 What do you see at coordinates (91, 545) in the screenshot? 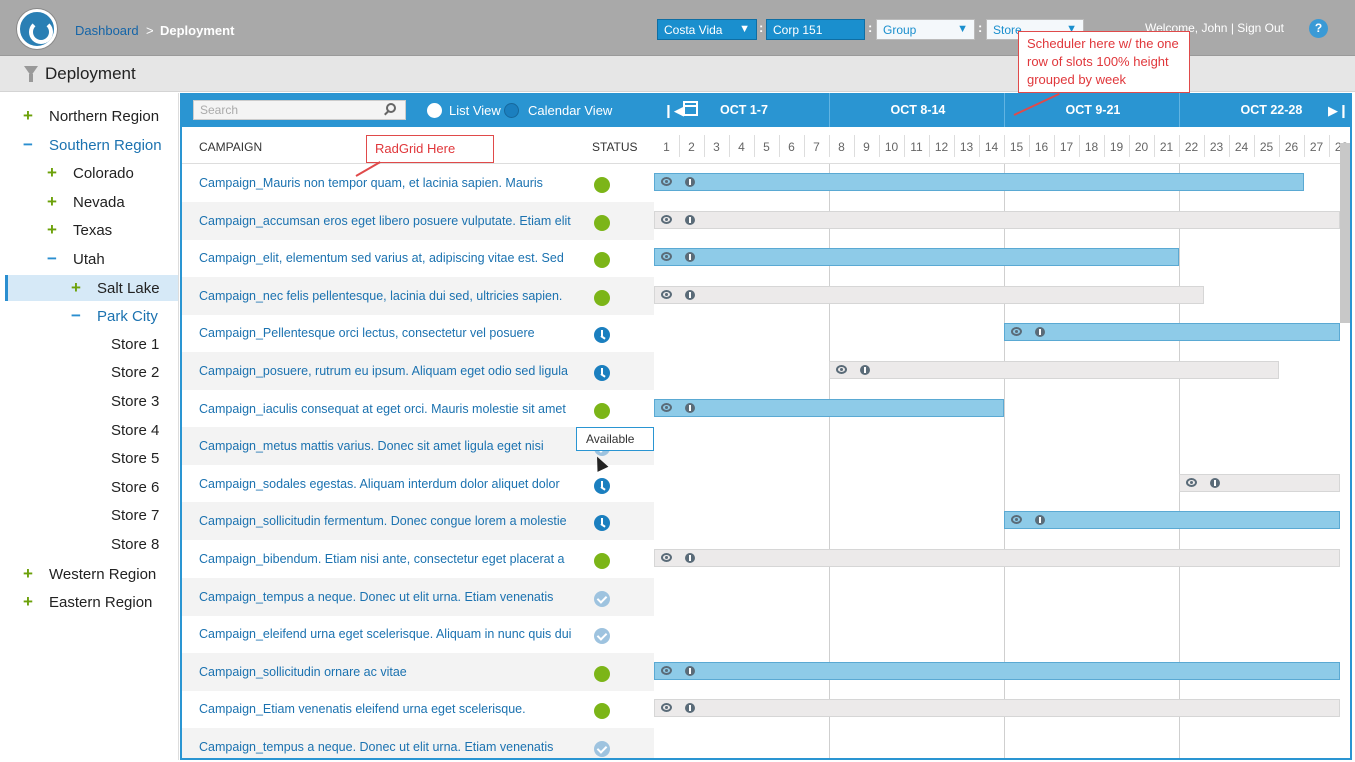
I see `tree-item: Store 8` at bounding box center [91, 545].